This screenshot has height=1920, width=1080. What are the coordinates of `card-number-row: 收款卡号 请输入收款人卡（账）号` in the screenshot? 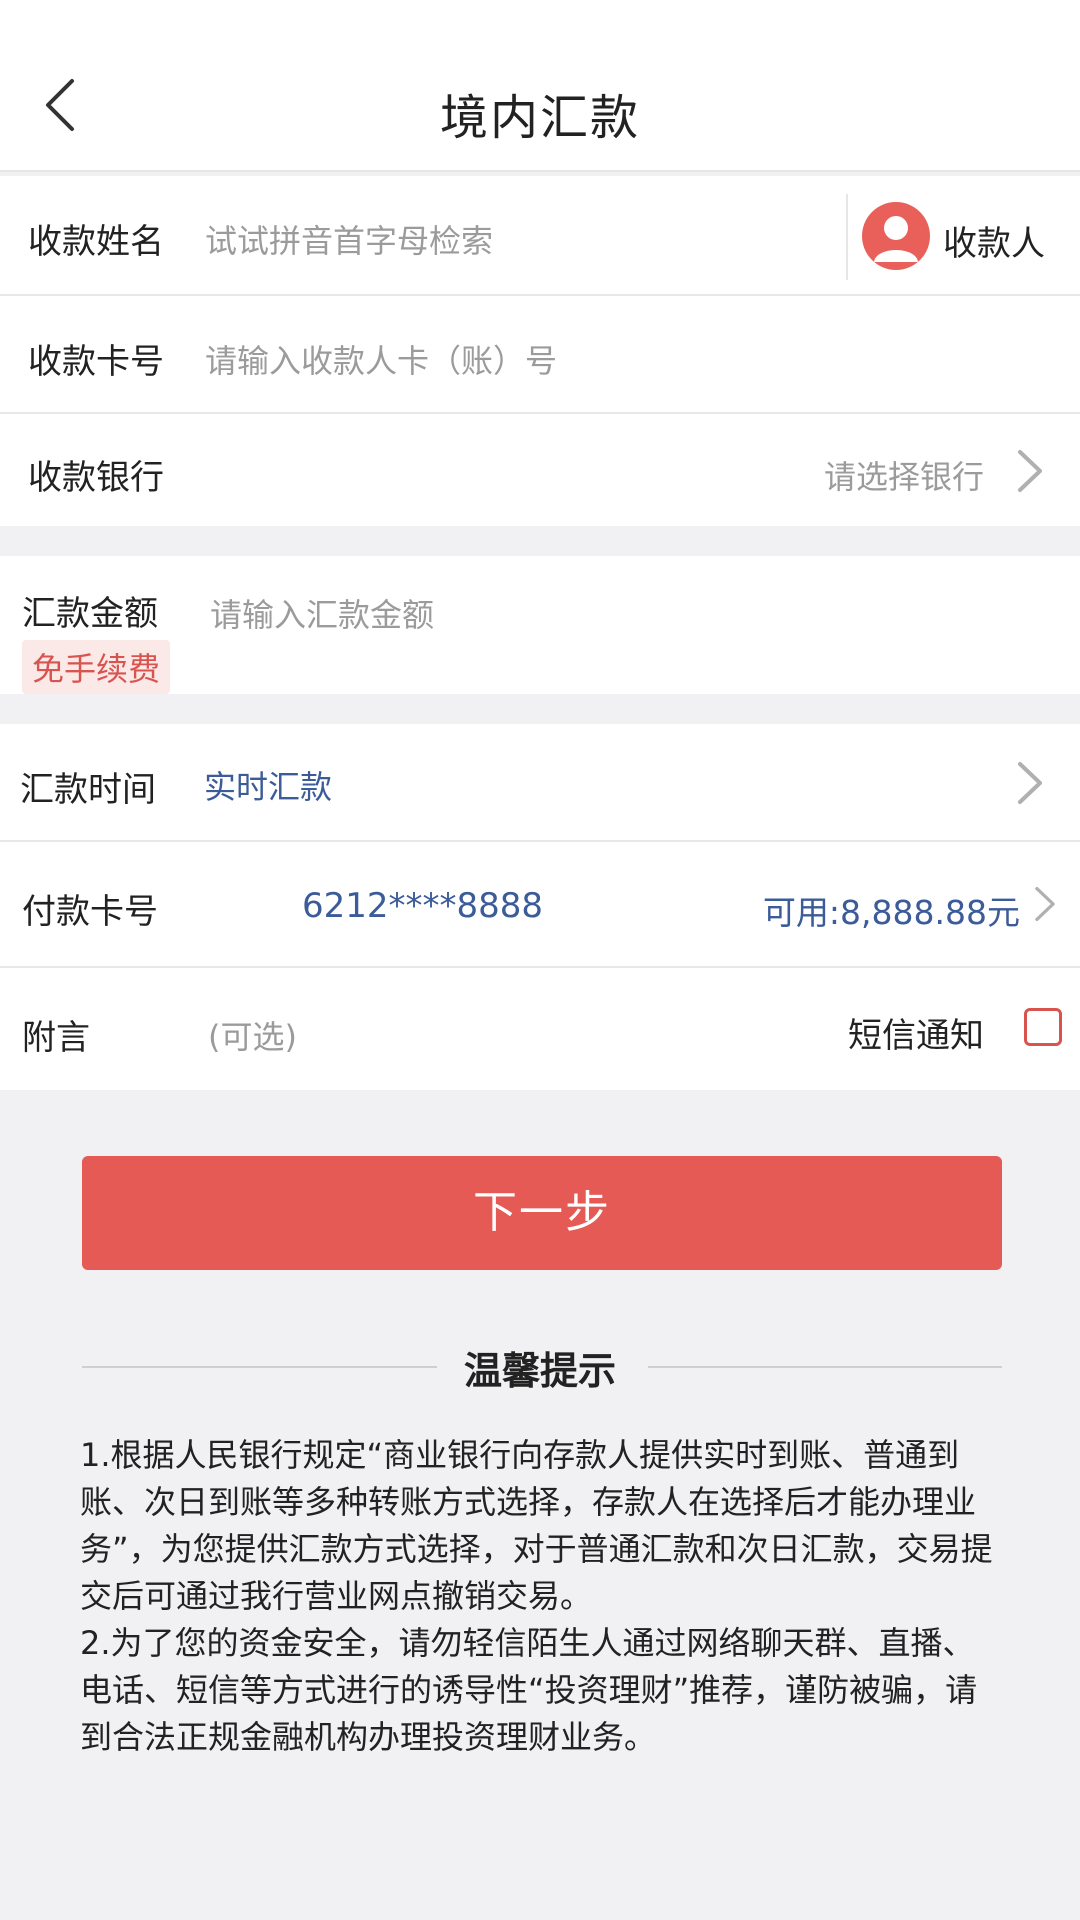 It's located at (540, 355).